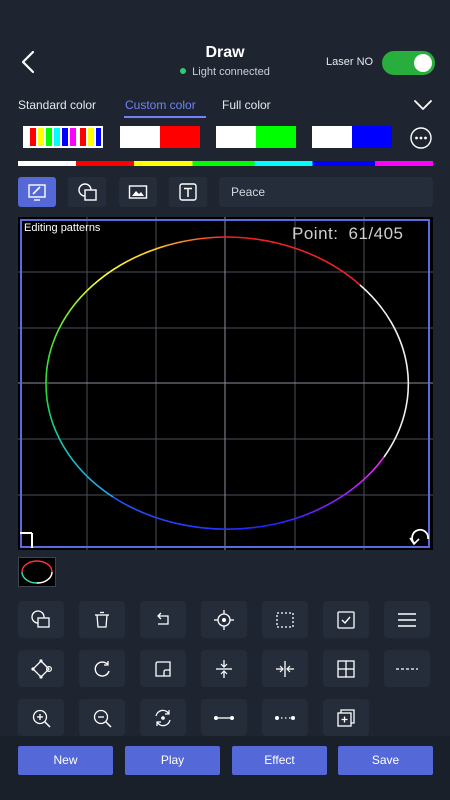 The height and width of the screenshot is (800, 450). I want to click on compress-horizontal-button, so click(285, 668).